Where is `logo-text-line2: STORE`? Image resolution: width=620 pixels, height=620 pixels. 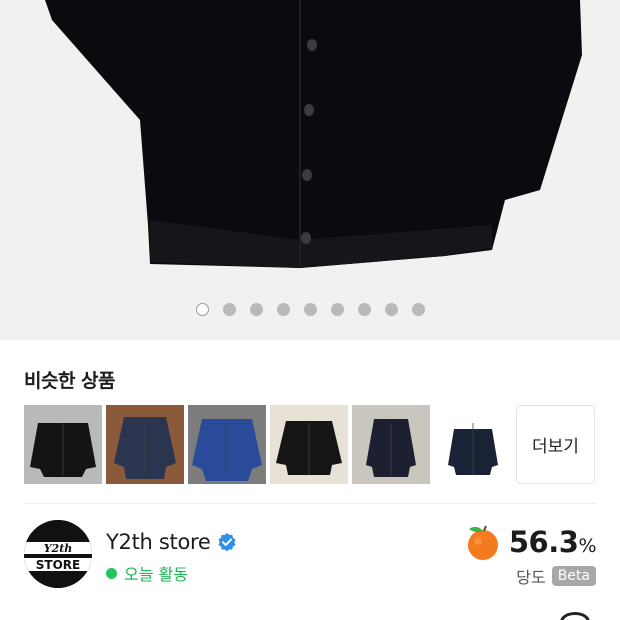
logo-text-line2: STORE is located at coordinates (58, 565).